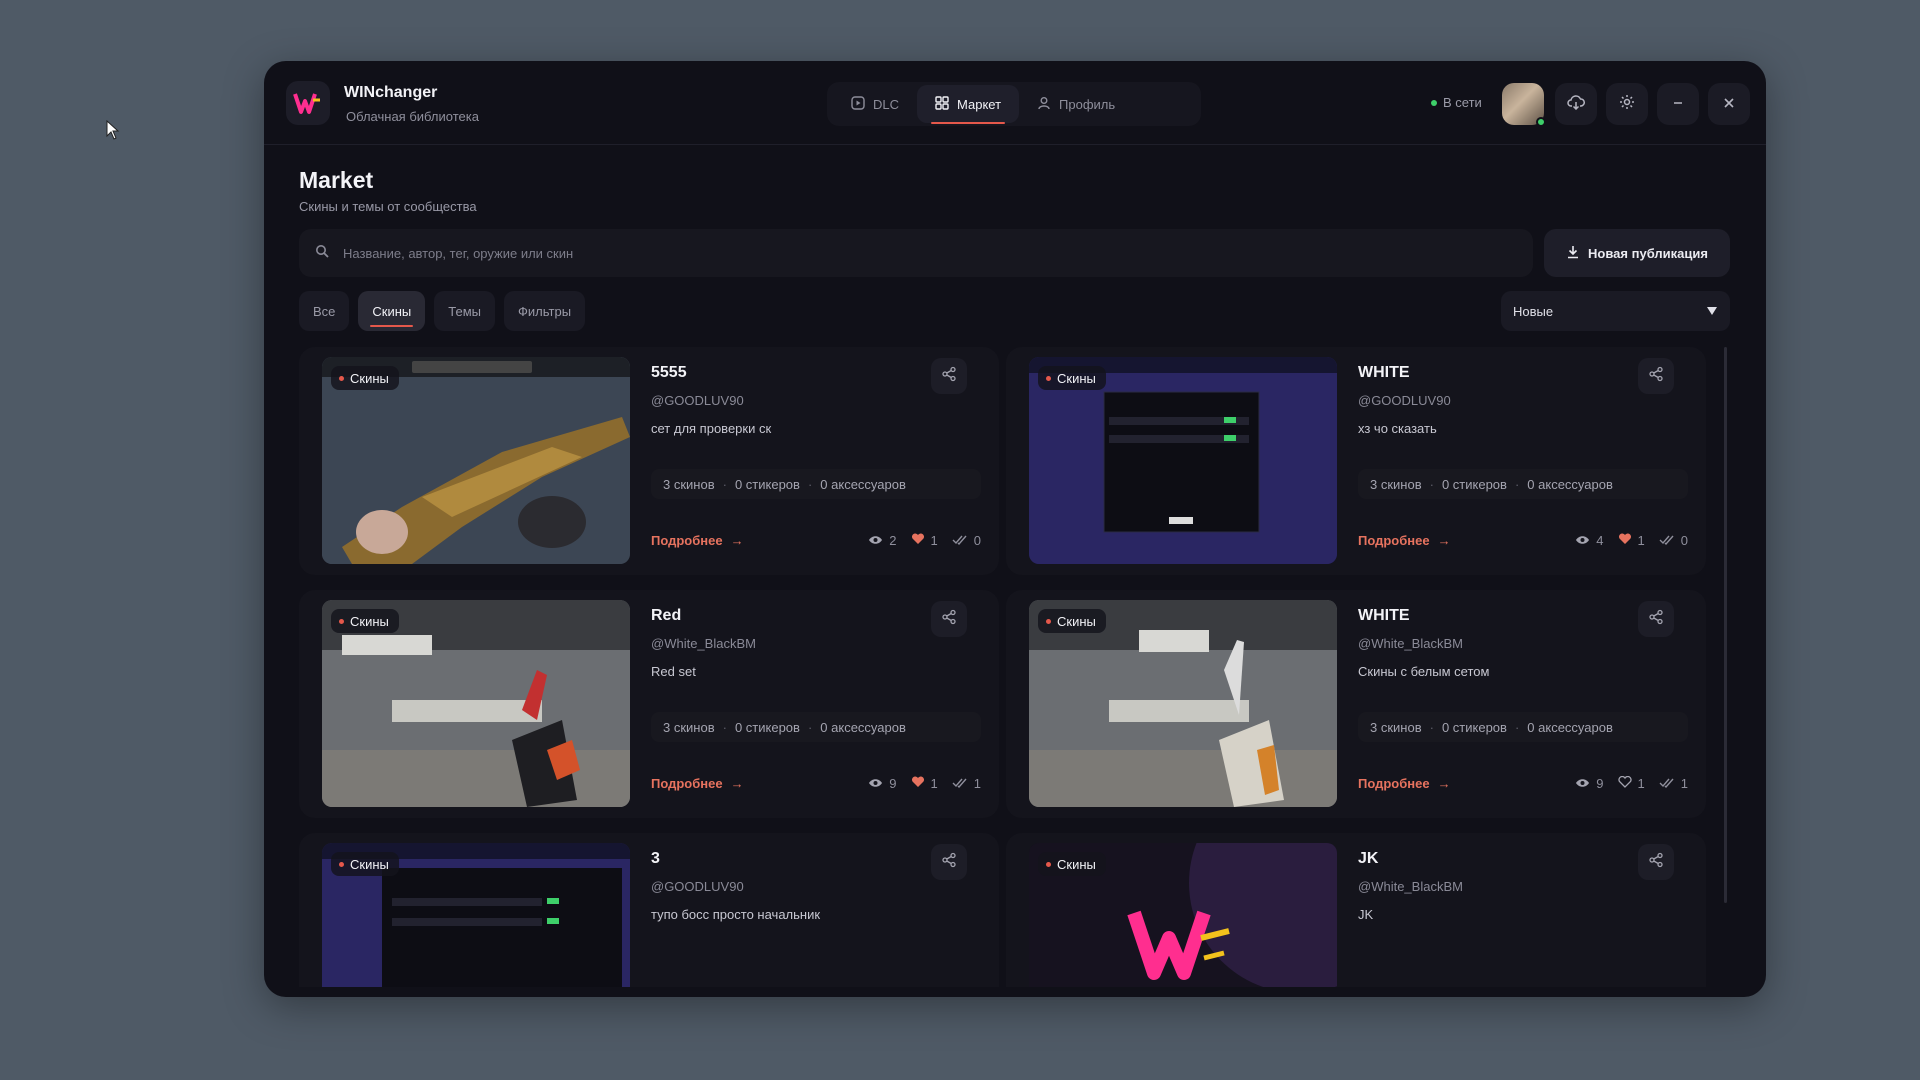 The image size is (1920, 1080). What do you see at coordinates (669, 372) in the screenshot?
I see `card-title: 5555` at bounding box center [669, 372].